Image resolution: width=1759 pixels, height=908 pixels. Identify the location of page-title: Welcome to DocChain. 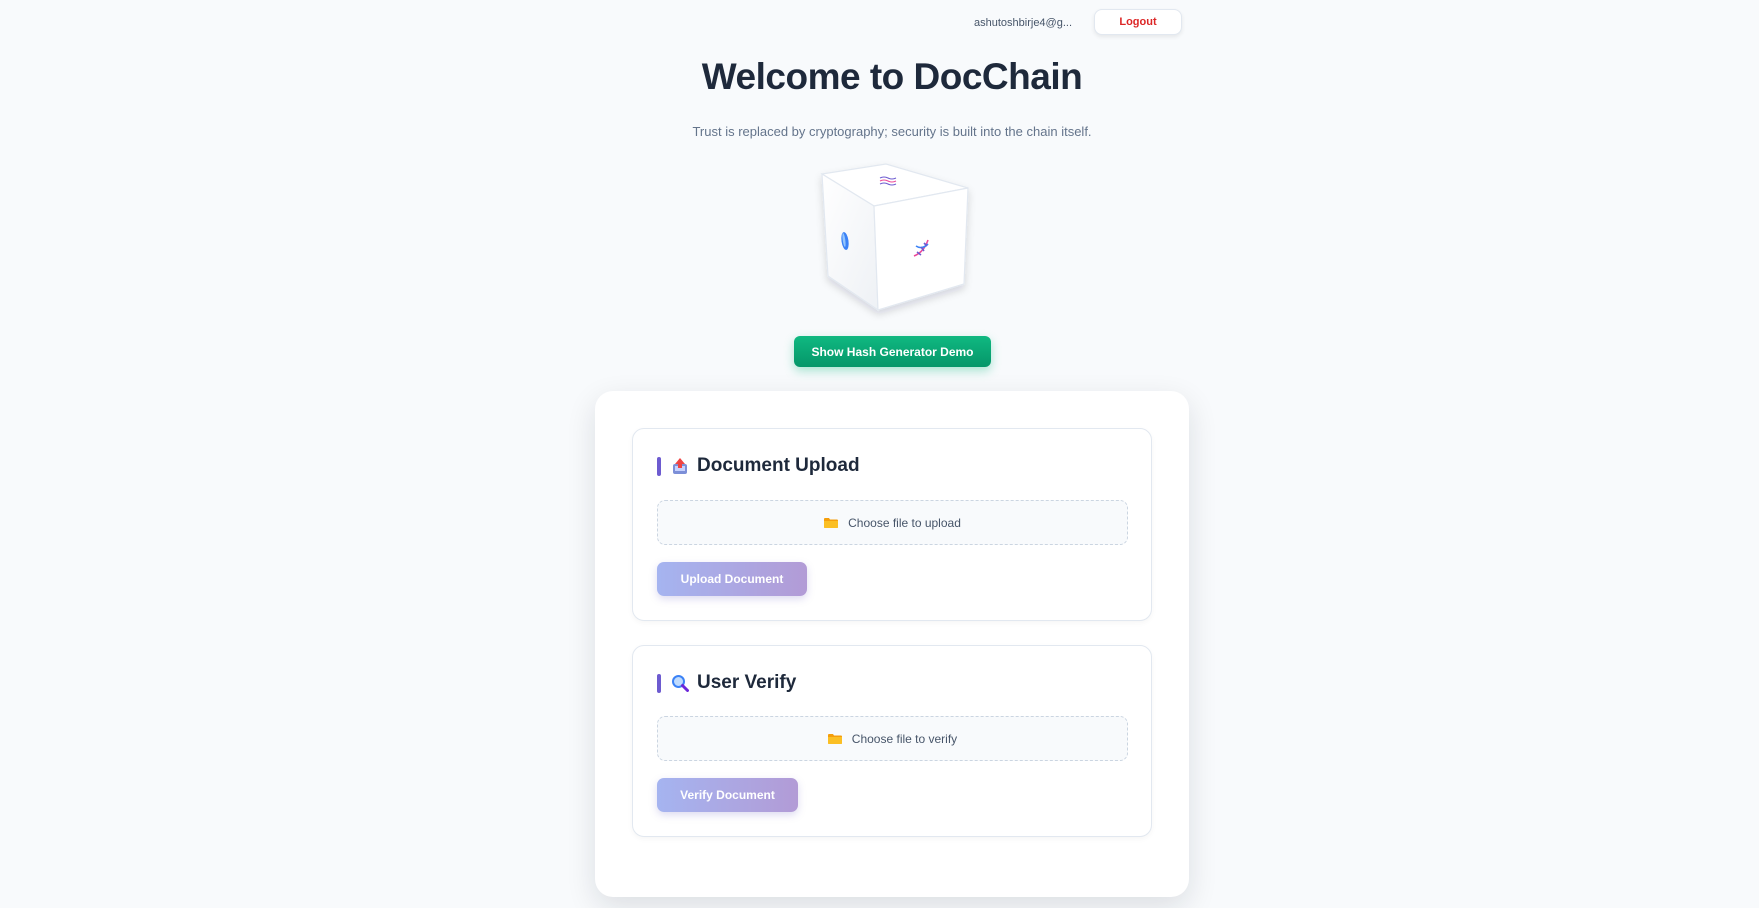
(892, 76).